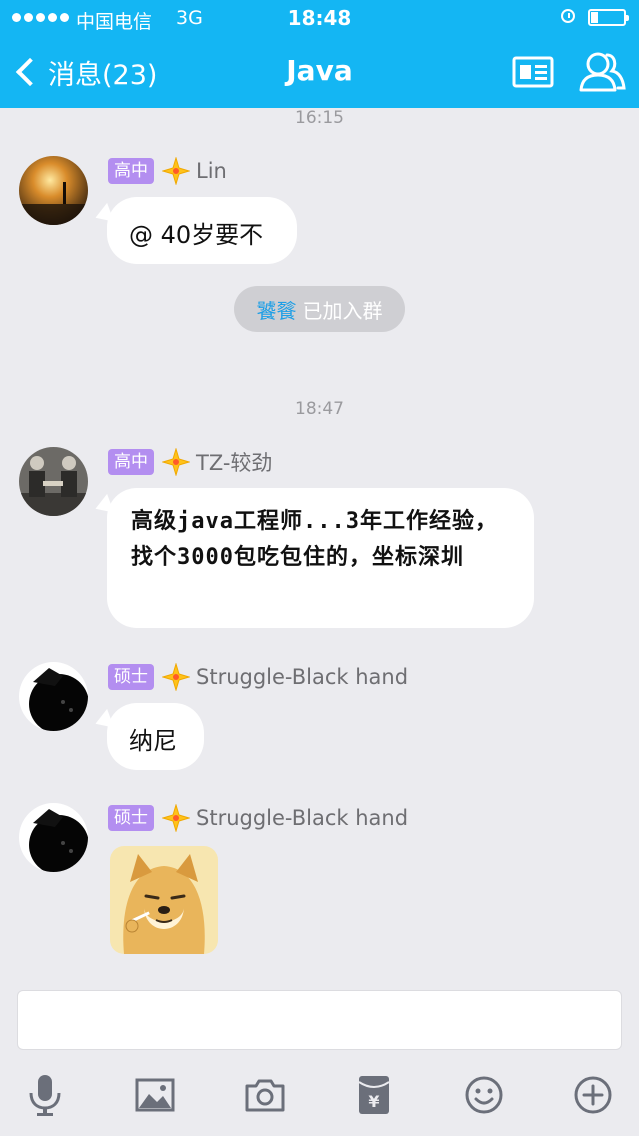 The image size is (639, 1136). I want to click on input-area: ¥, so click(319, 1054).